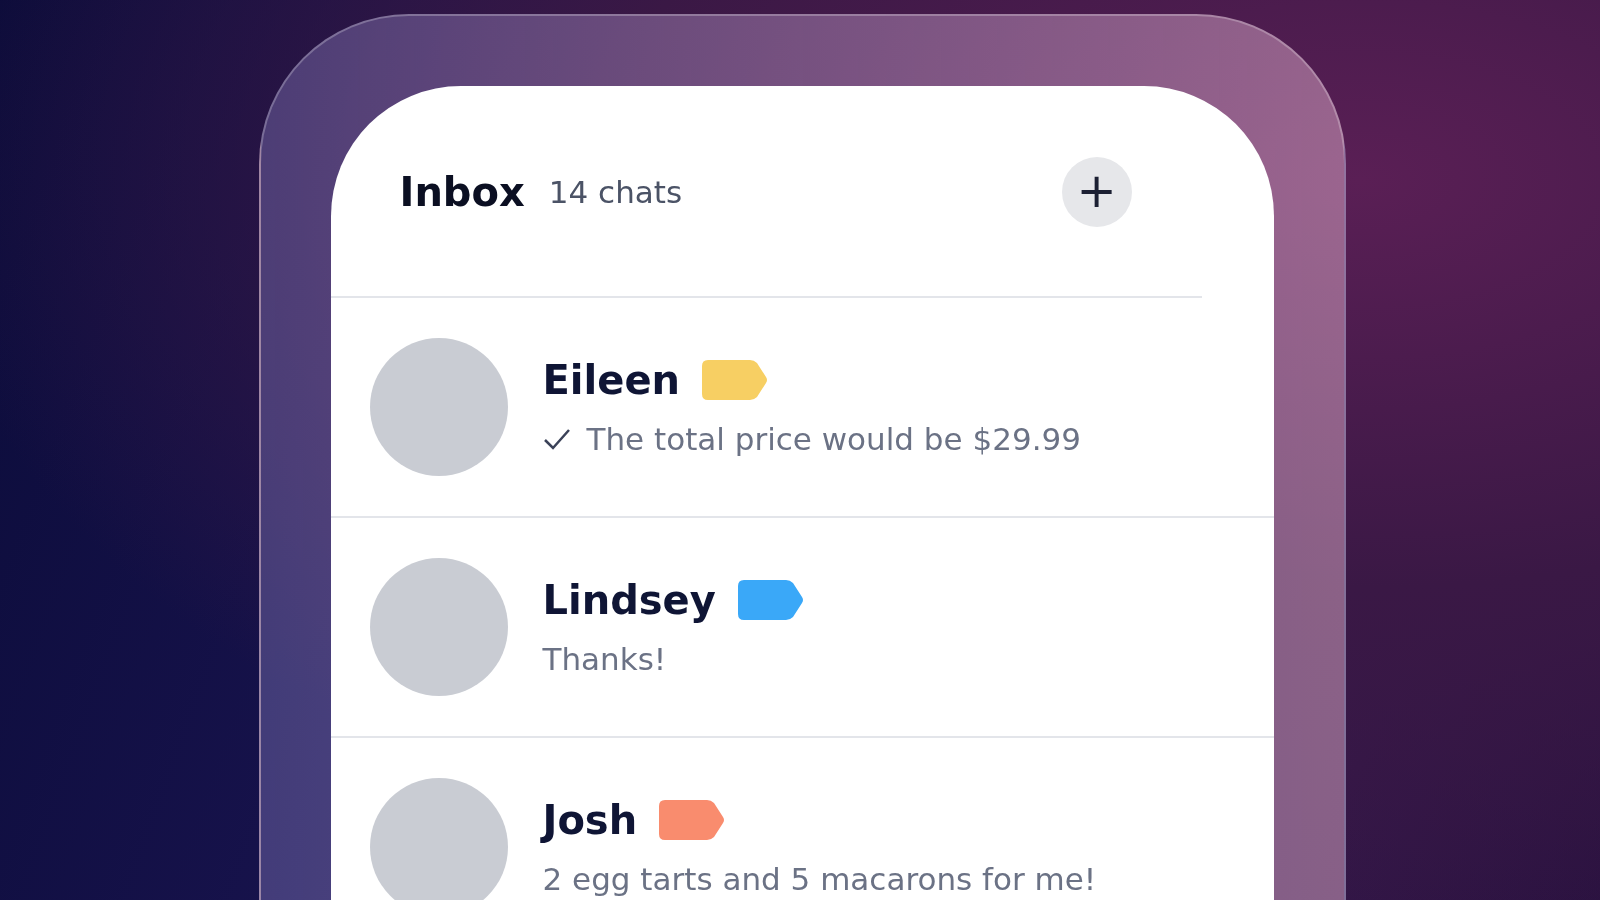 This screenshot has height=900, width=1600. Describe the element at coordinates (629, 600) in the screenshot. I see `contact-name: Lindsey` at that location.